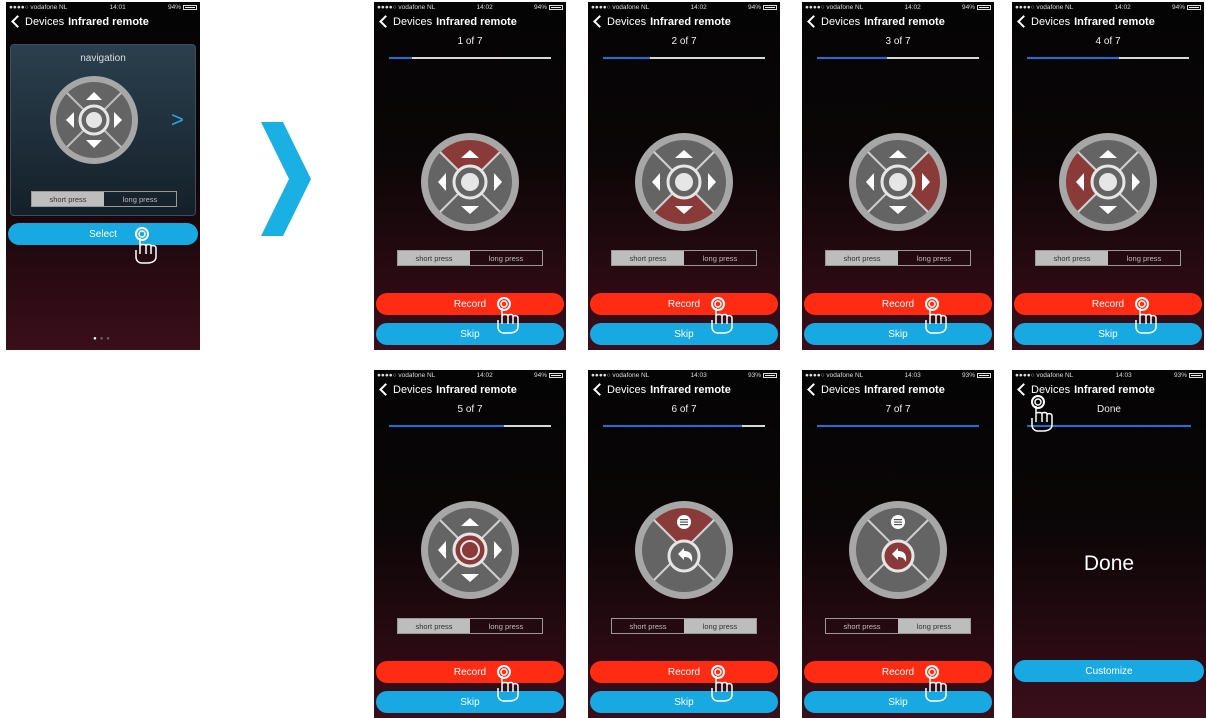 This screenshot has width=1206, height=718. I want to click on battery-icon, so click(984, 375).